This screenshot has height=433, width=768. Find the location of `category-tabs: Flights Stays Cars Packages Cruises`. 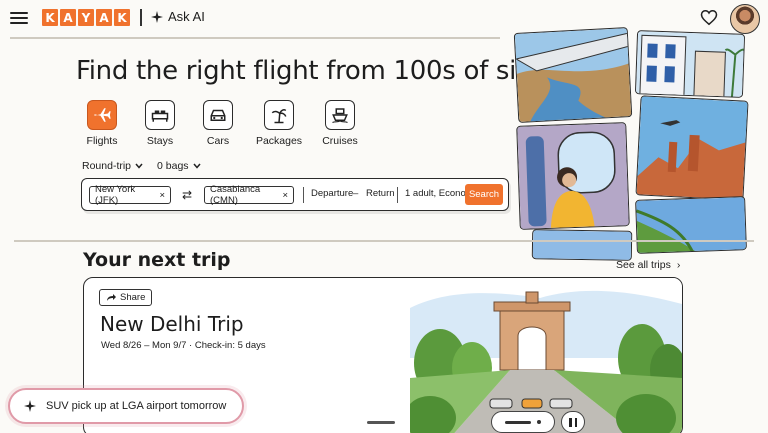

category-tabs: Flights Stays Cars Packages Cruises is located at coordinates (221, 123).